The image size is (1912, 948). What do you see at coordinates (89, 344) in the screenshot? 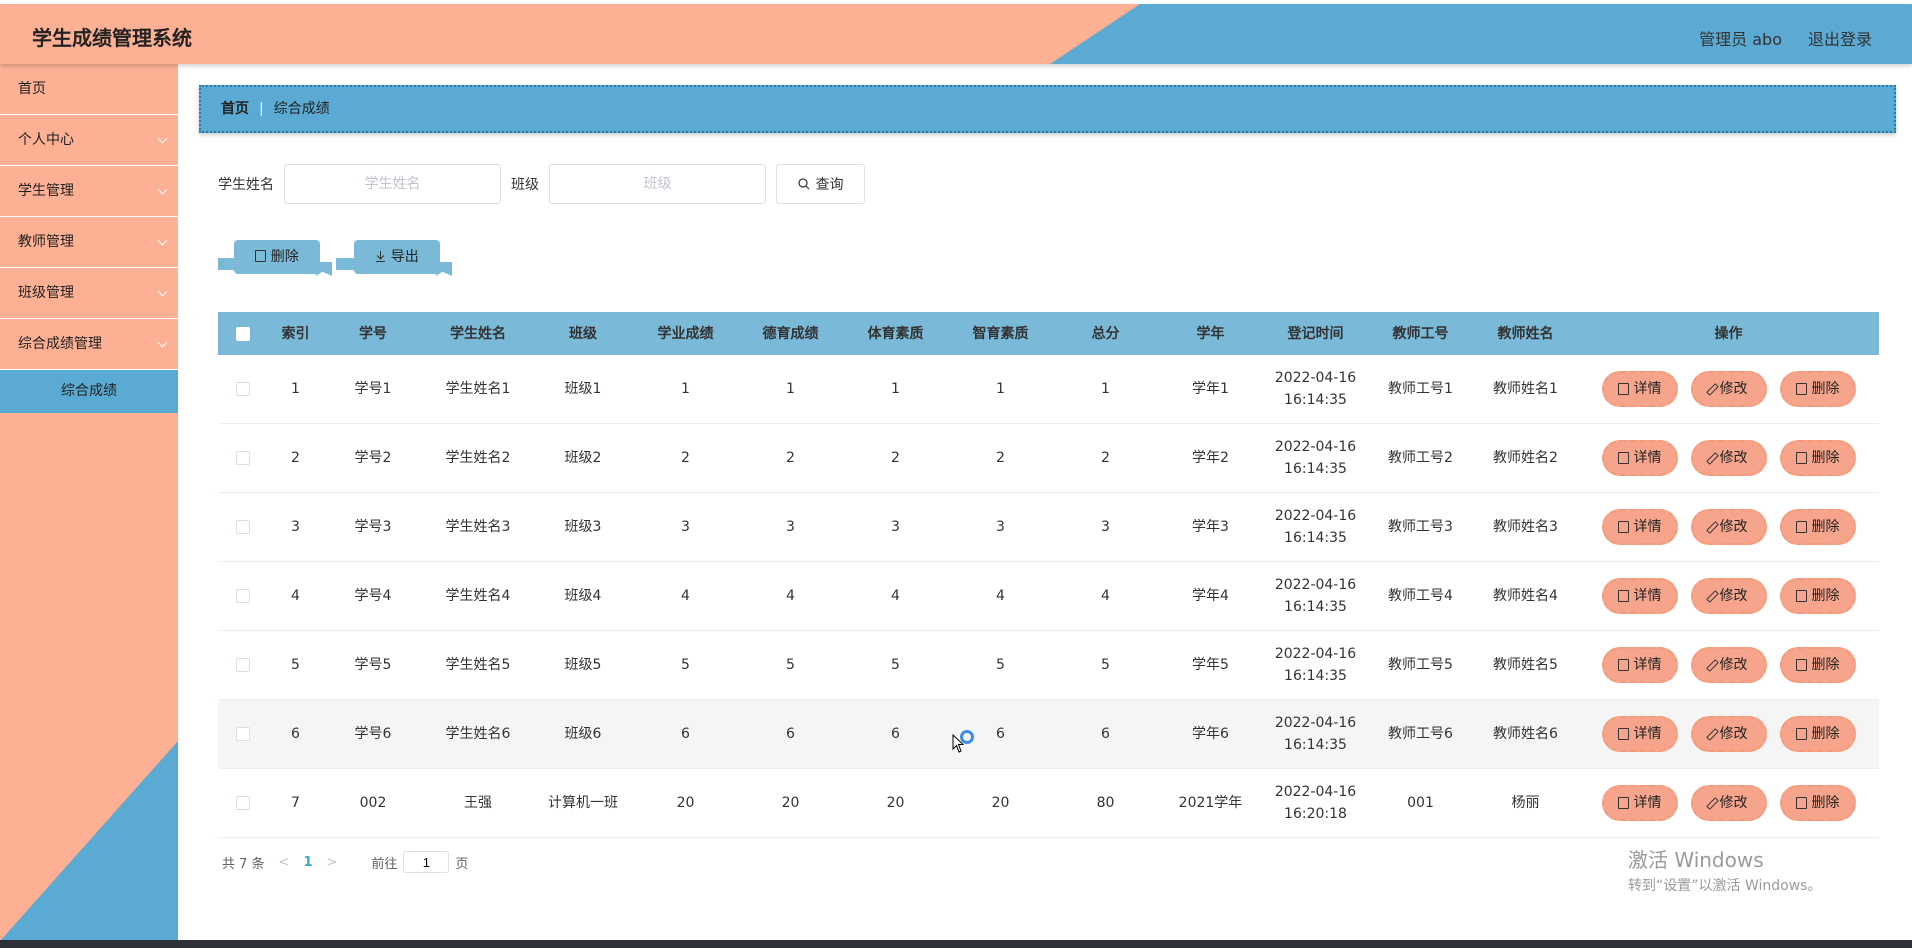
I see `sidebar-item-grades-mgmt: 综合成绩管理` at bounding box center [89, 344].